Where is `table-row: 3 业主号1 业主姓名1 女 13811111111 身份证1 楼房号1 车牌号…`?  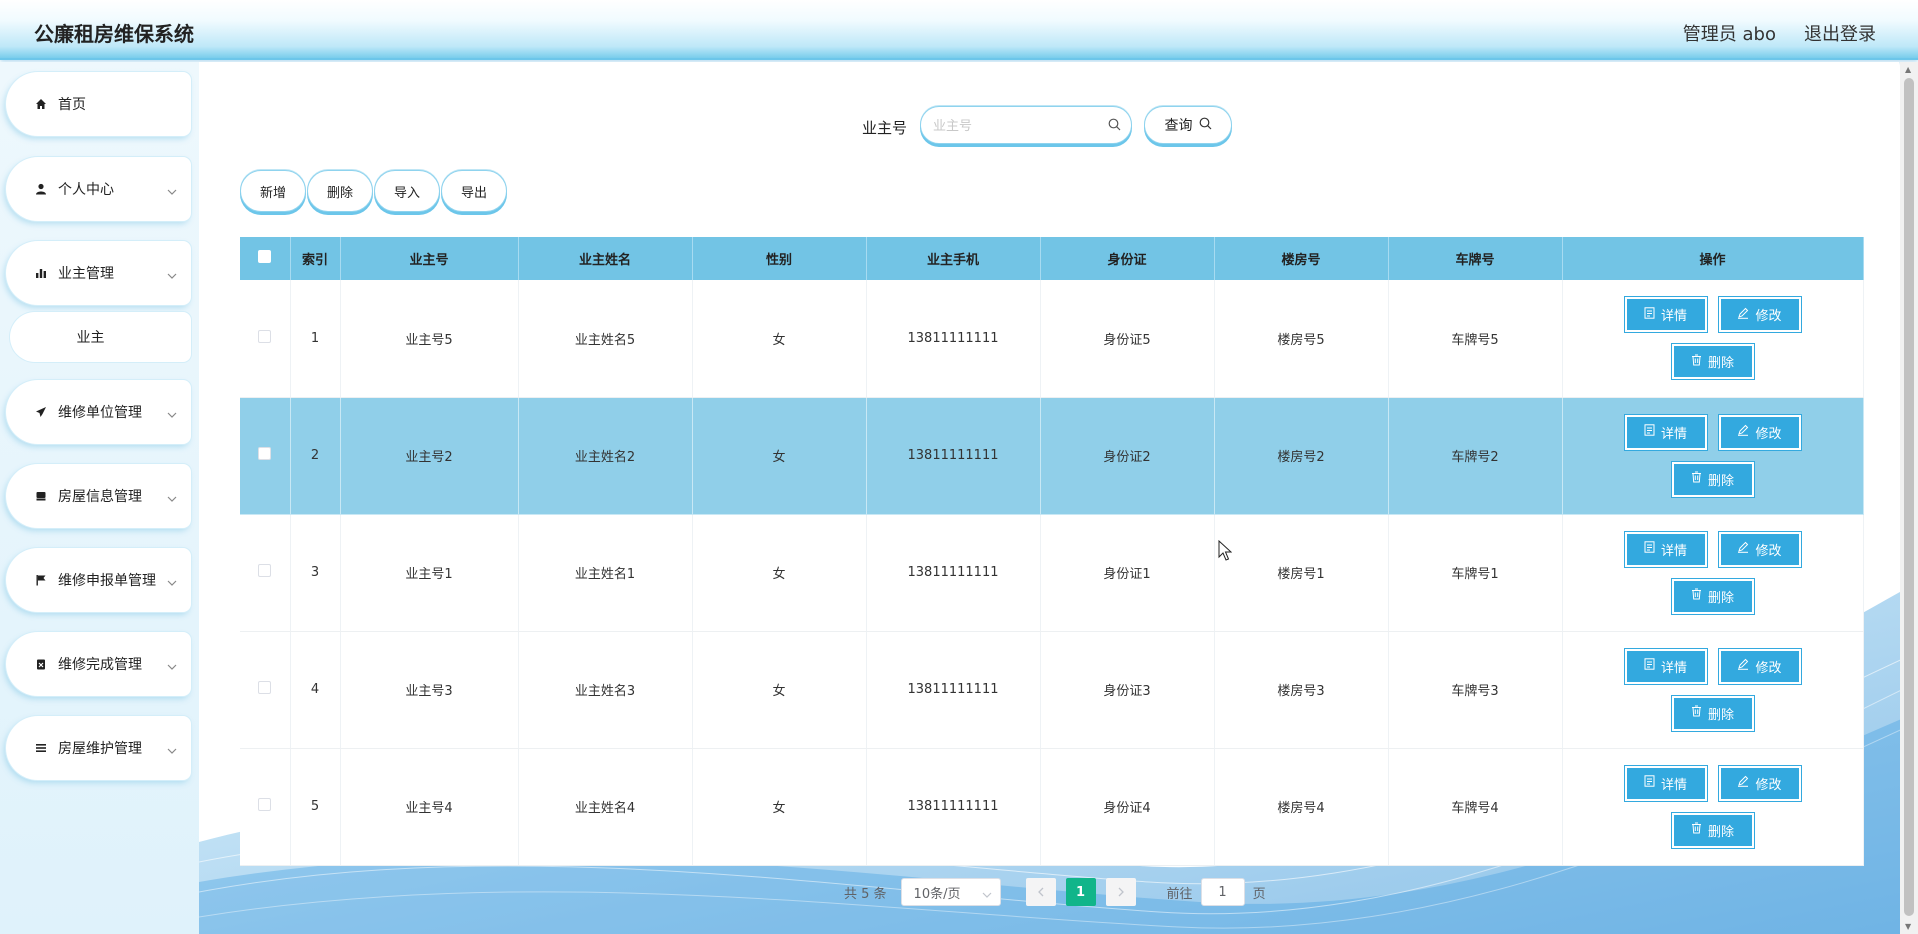
table-row: 3 业主号1 业主姓名1 女 13811111111 身份证1 楼房号1 车牌号… is located at coordinates (1052, 573).